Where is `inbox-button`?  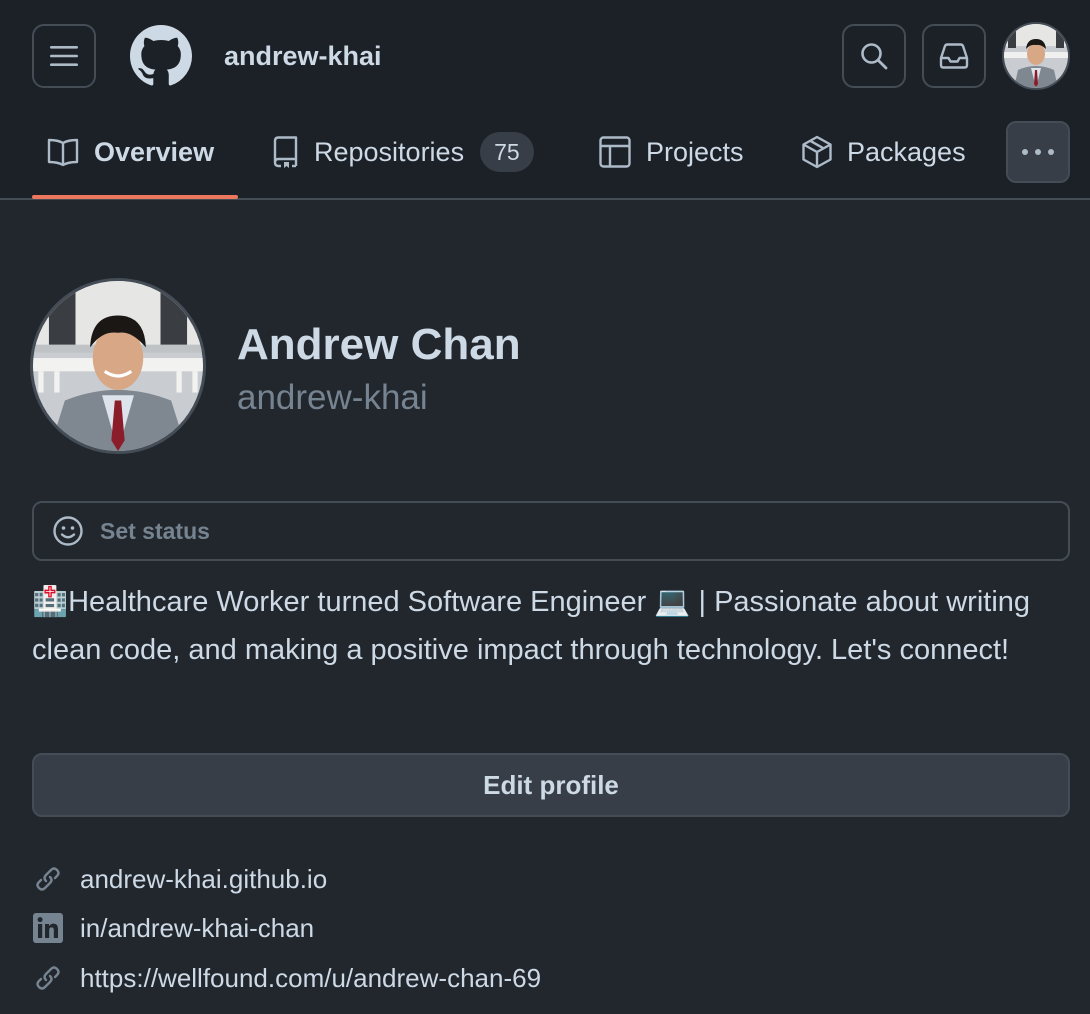
inbox-button is located at coordinates (954, 56).